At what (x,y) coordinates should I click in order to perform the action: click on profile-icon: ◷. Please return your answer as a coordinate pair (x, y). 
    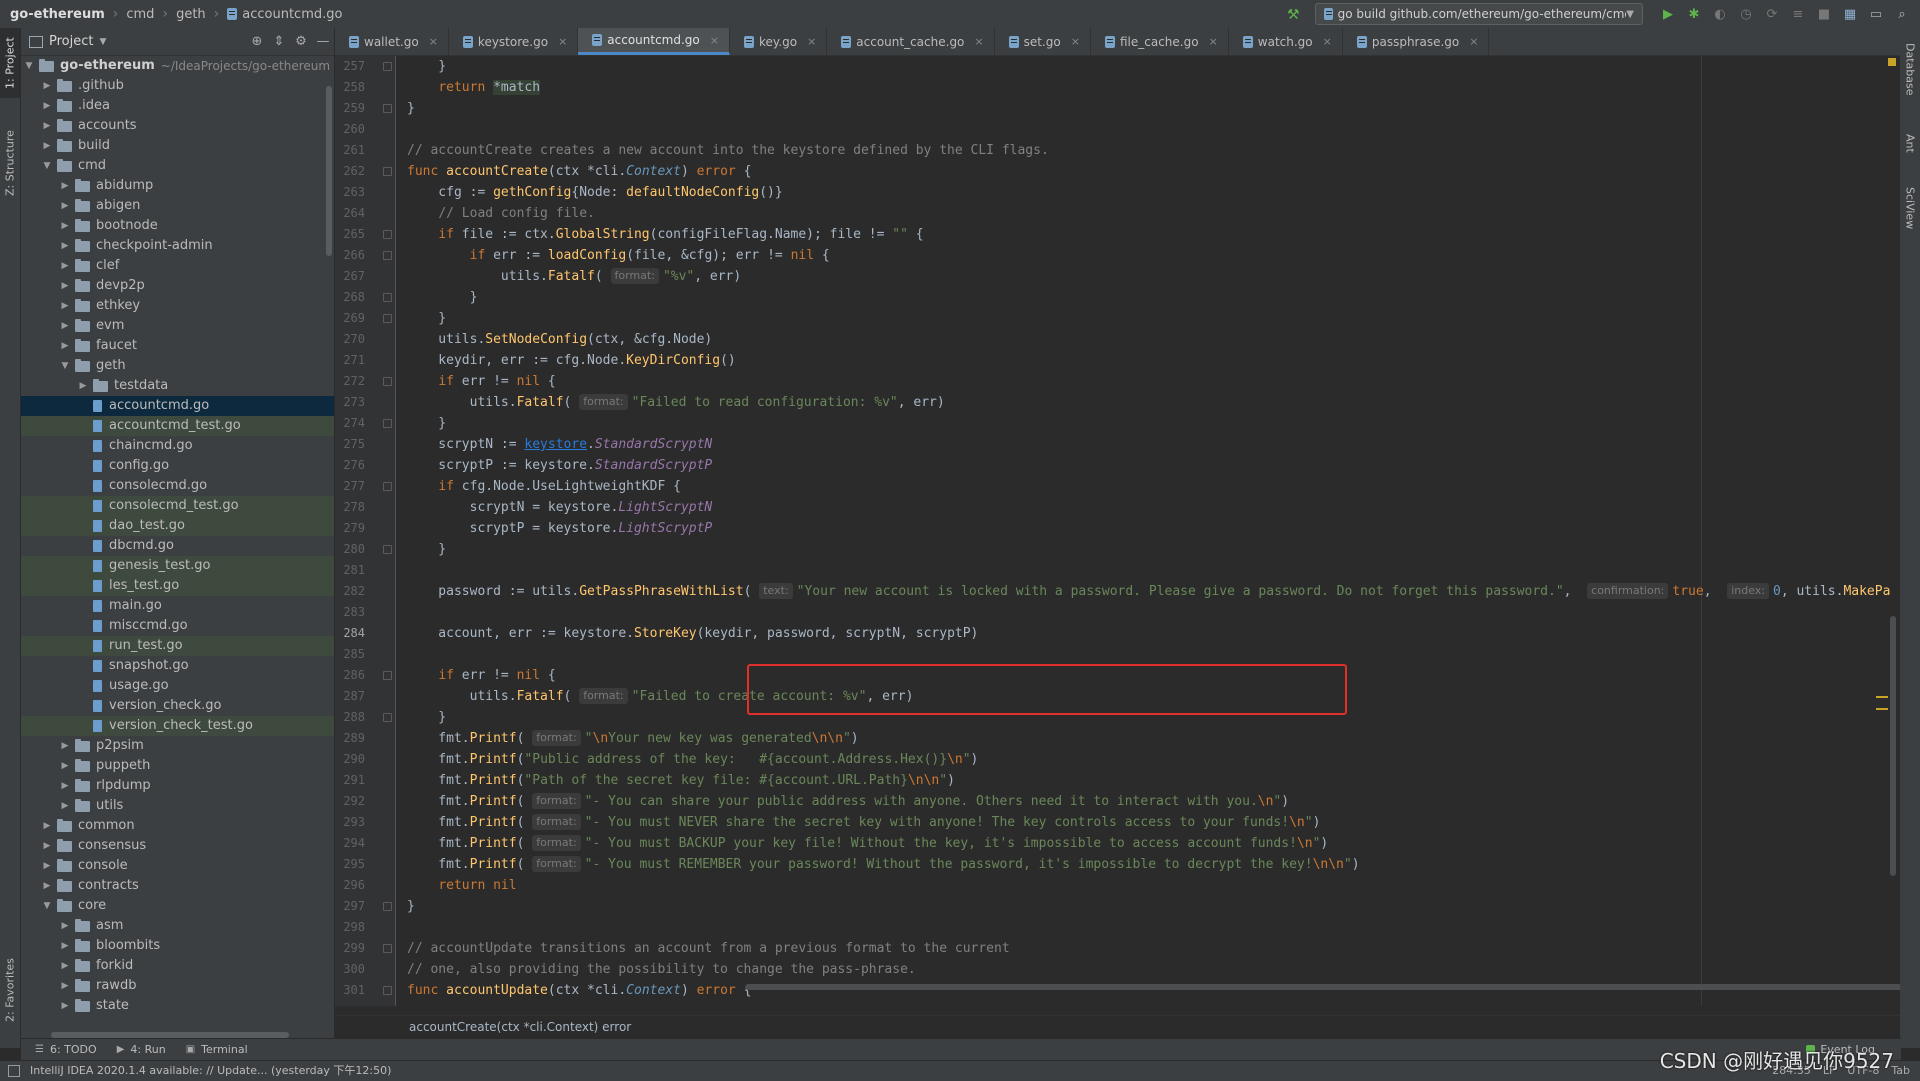
    Looking at the image, I should click on (1746, 14).